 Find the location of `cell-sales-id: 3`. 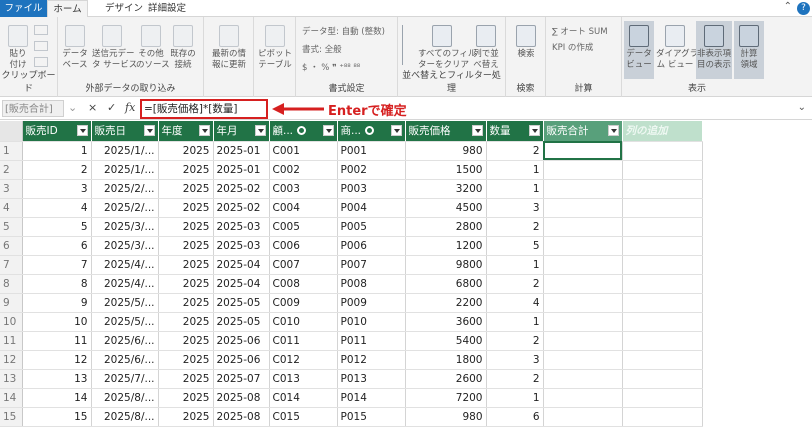

cell-sales-id: 3 is located at coordinates (57, 189).